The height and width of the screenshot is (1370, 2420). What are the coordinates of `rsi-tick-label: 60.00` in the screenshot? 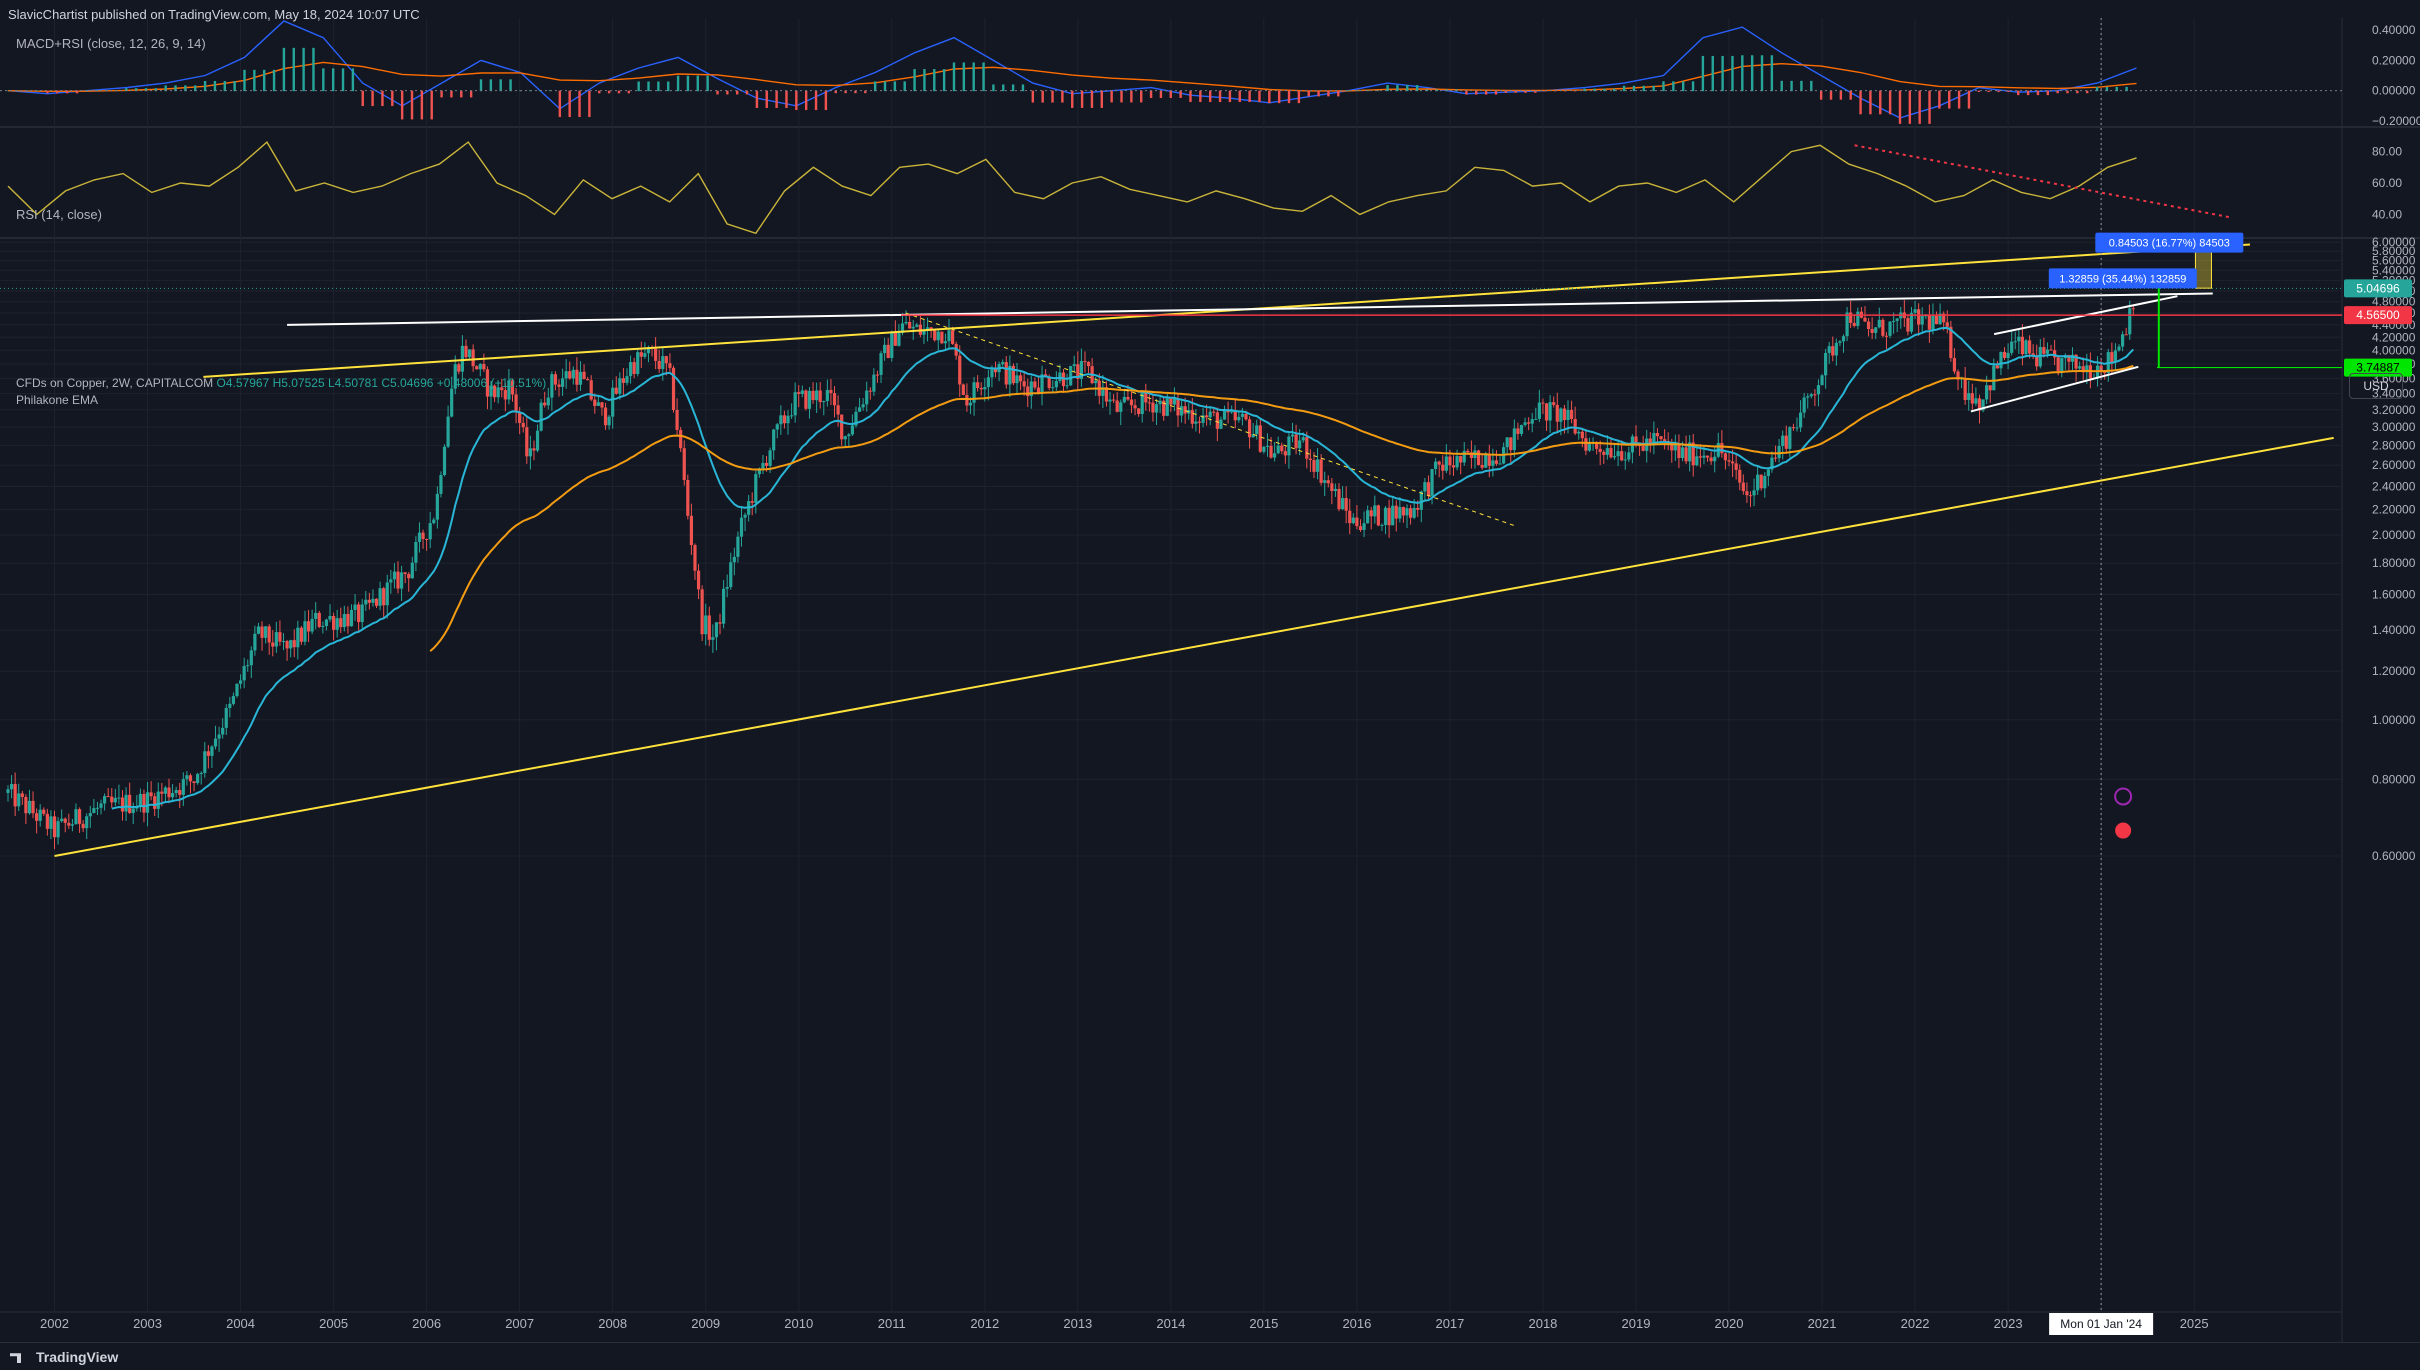 It's located at (2387, 183).